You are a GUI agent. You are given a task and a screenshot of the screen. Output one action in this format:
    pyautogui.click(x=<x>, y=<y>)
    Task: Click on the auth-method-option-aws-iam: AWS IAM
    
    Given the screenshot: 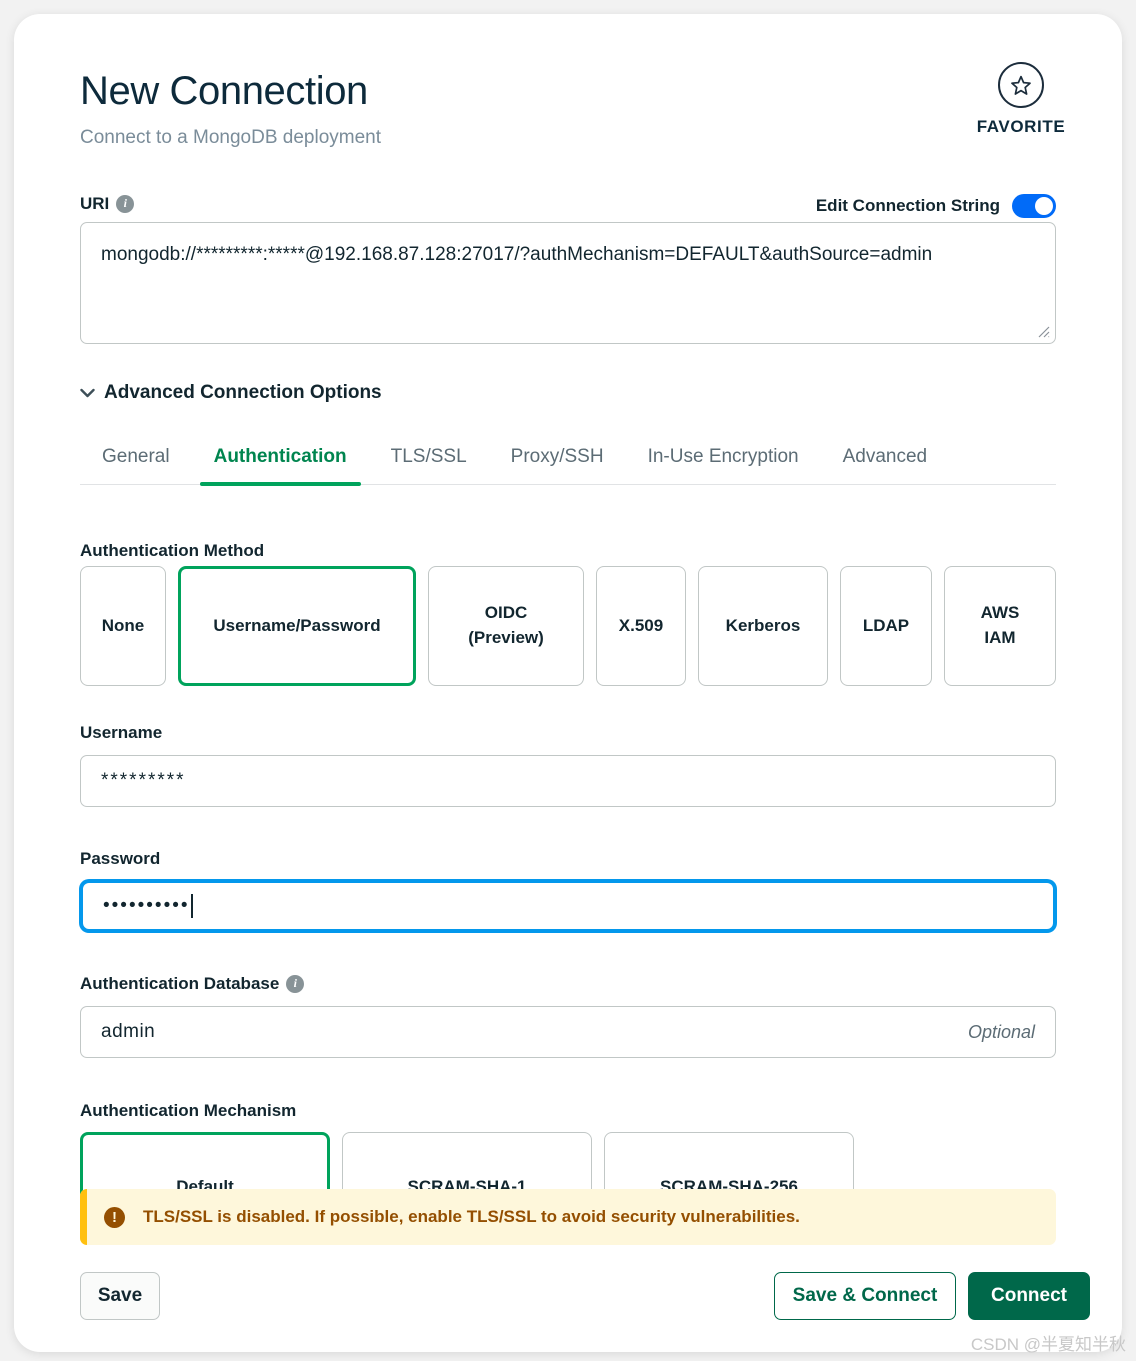 What is the action you would take?
    pyautogui.click(x=1000, y=626)
    